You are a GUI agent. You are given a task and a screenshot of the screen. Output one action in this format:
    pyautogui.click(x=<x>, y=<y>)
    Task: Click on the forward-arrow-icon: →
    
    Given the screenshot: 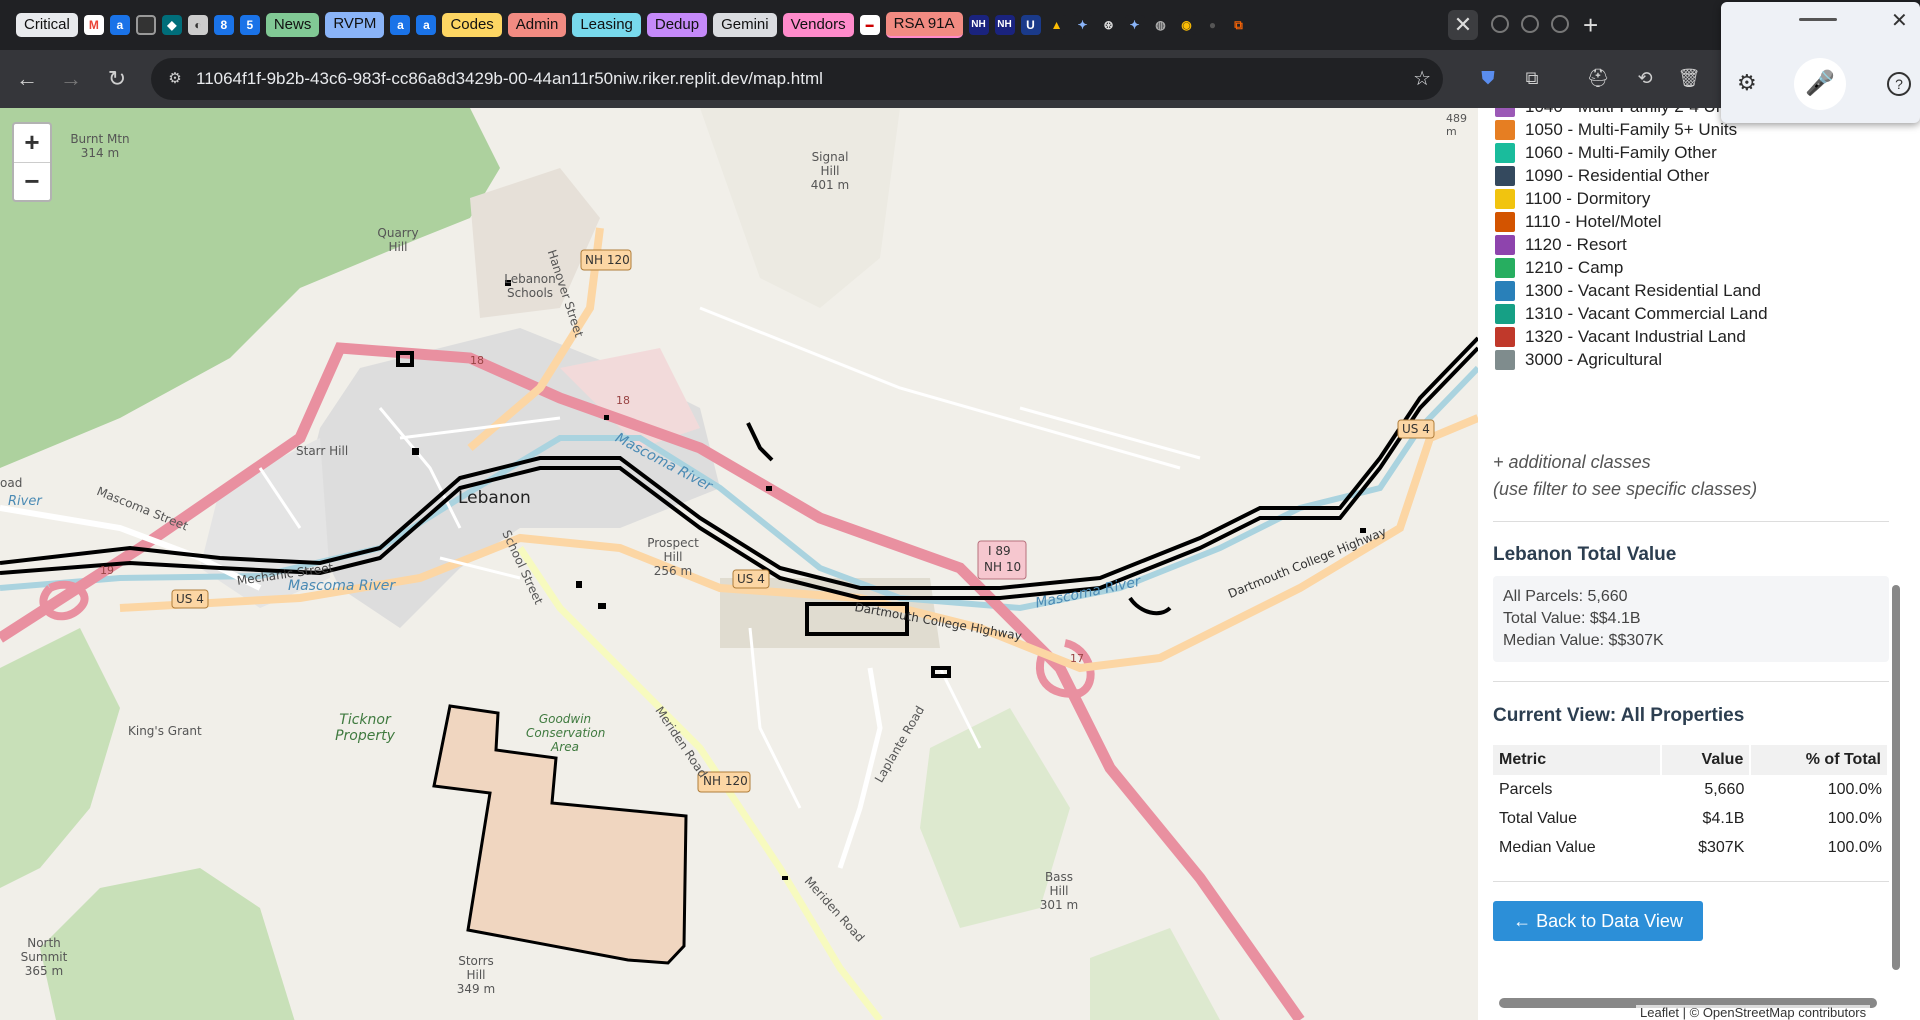 What is the action you would take?
    pyautogui.click(x=71, y=79)
    